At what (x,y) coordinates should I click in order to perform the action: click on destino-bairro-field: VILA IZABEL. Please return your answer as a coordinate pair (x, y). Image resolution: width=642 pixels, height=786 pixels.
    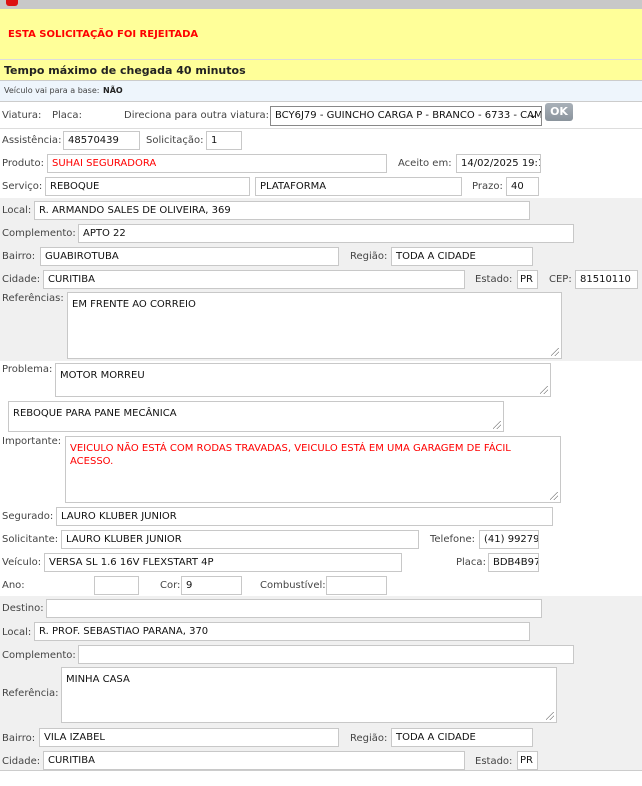
    Looking at the image, I should click on (189, 737).